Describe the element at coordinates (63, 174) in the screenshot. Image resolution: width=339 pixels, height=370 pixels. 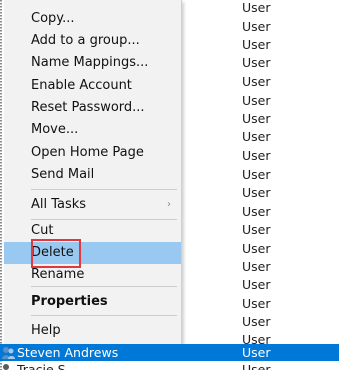
I see `menu-item-label: Send Mail` at that location.